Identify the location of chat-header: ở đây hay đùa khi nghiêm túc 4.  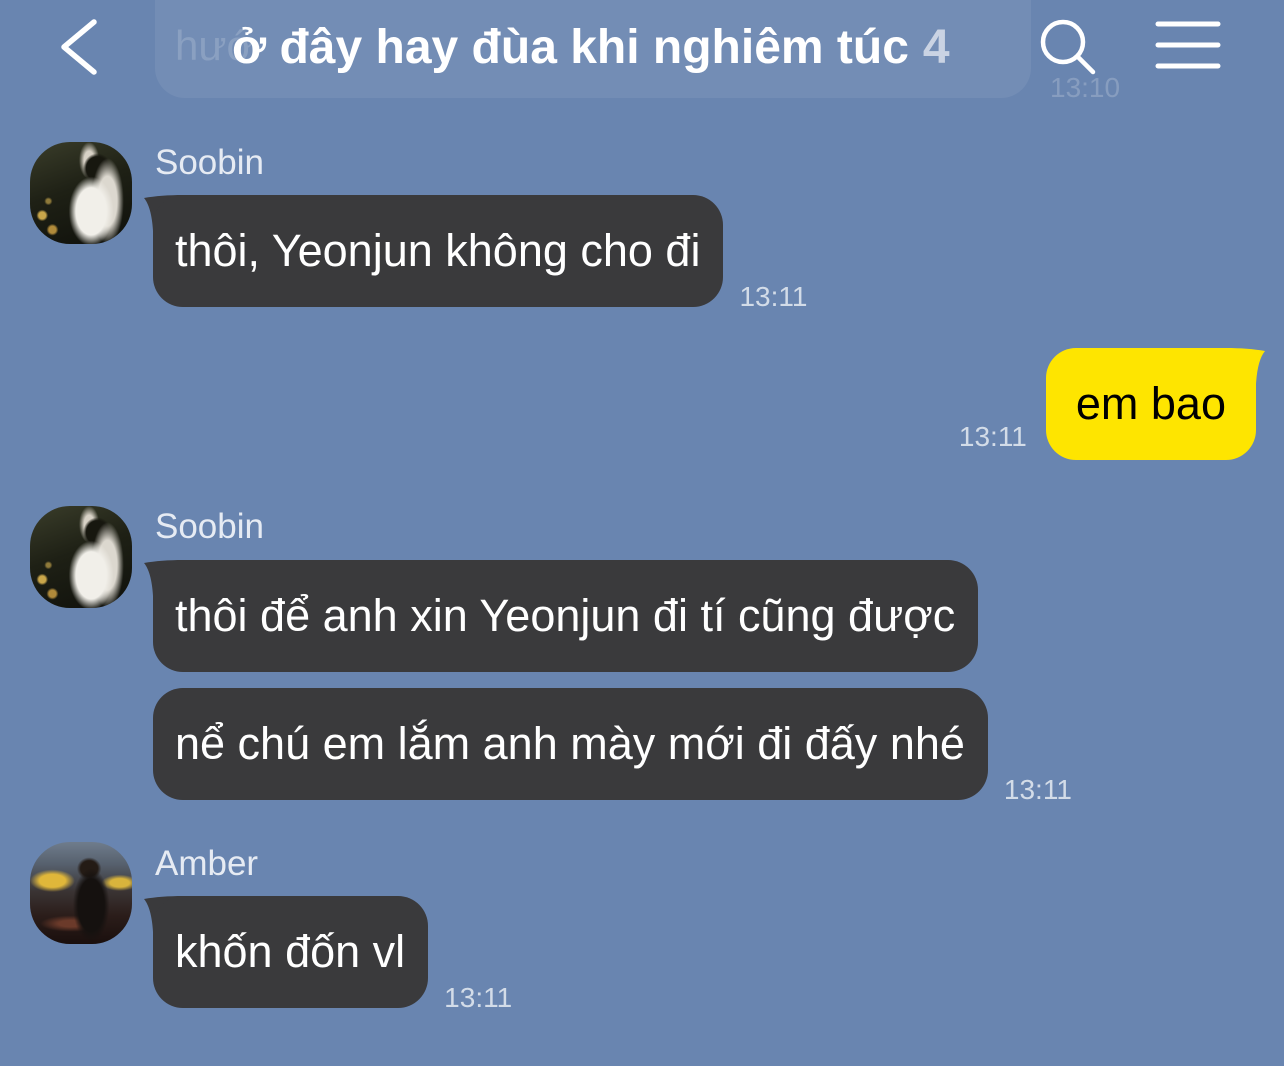
(642, 50).